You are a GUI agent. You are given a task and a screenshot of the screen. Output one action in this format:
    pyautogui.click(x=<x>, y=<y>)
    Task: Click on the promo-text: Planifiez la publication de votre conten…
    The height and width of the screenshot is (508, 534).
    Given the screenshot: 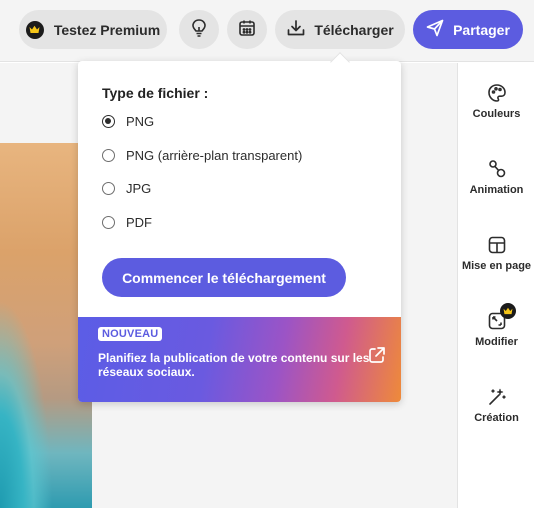 What is the action you would take?
    pyautogui.click(x=234, y=365)
    